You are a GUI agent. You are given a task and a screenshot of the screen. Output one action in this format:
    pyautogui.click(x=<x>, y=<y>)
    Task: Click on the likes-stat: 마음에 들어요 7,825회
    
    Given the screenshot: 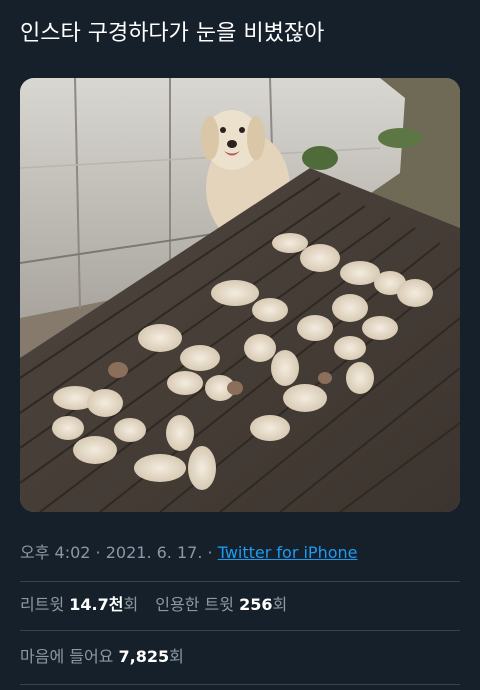 What is the action you would take?
    pyautogui.click(x=102, y=656)
    